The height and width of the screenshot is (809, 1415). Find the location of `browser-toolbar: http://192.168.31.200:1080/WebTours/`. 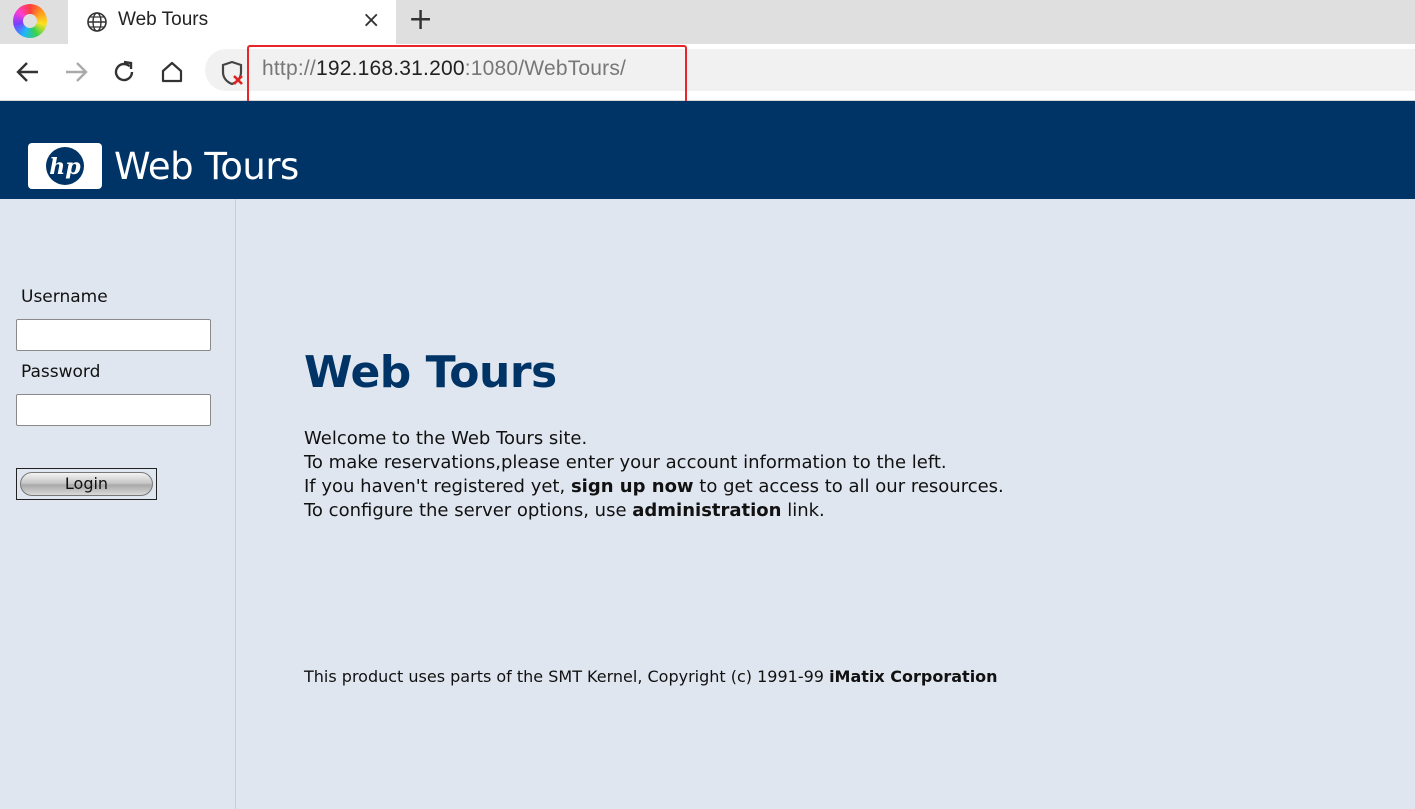

browser-toolbar: http://192.168.31.200:1080/WebTours/ is located at coordinates (707, 72).